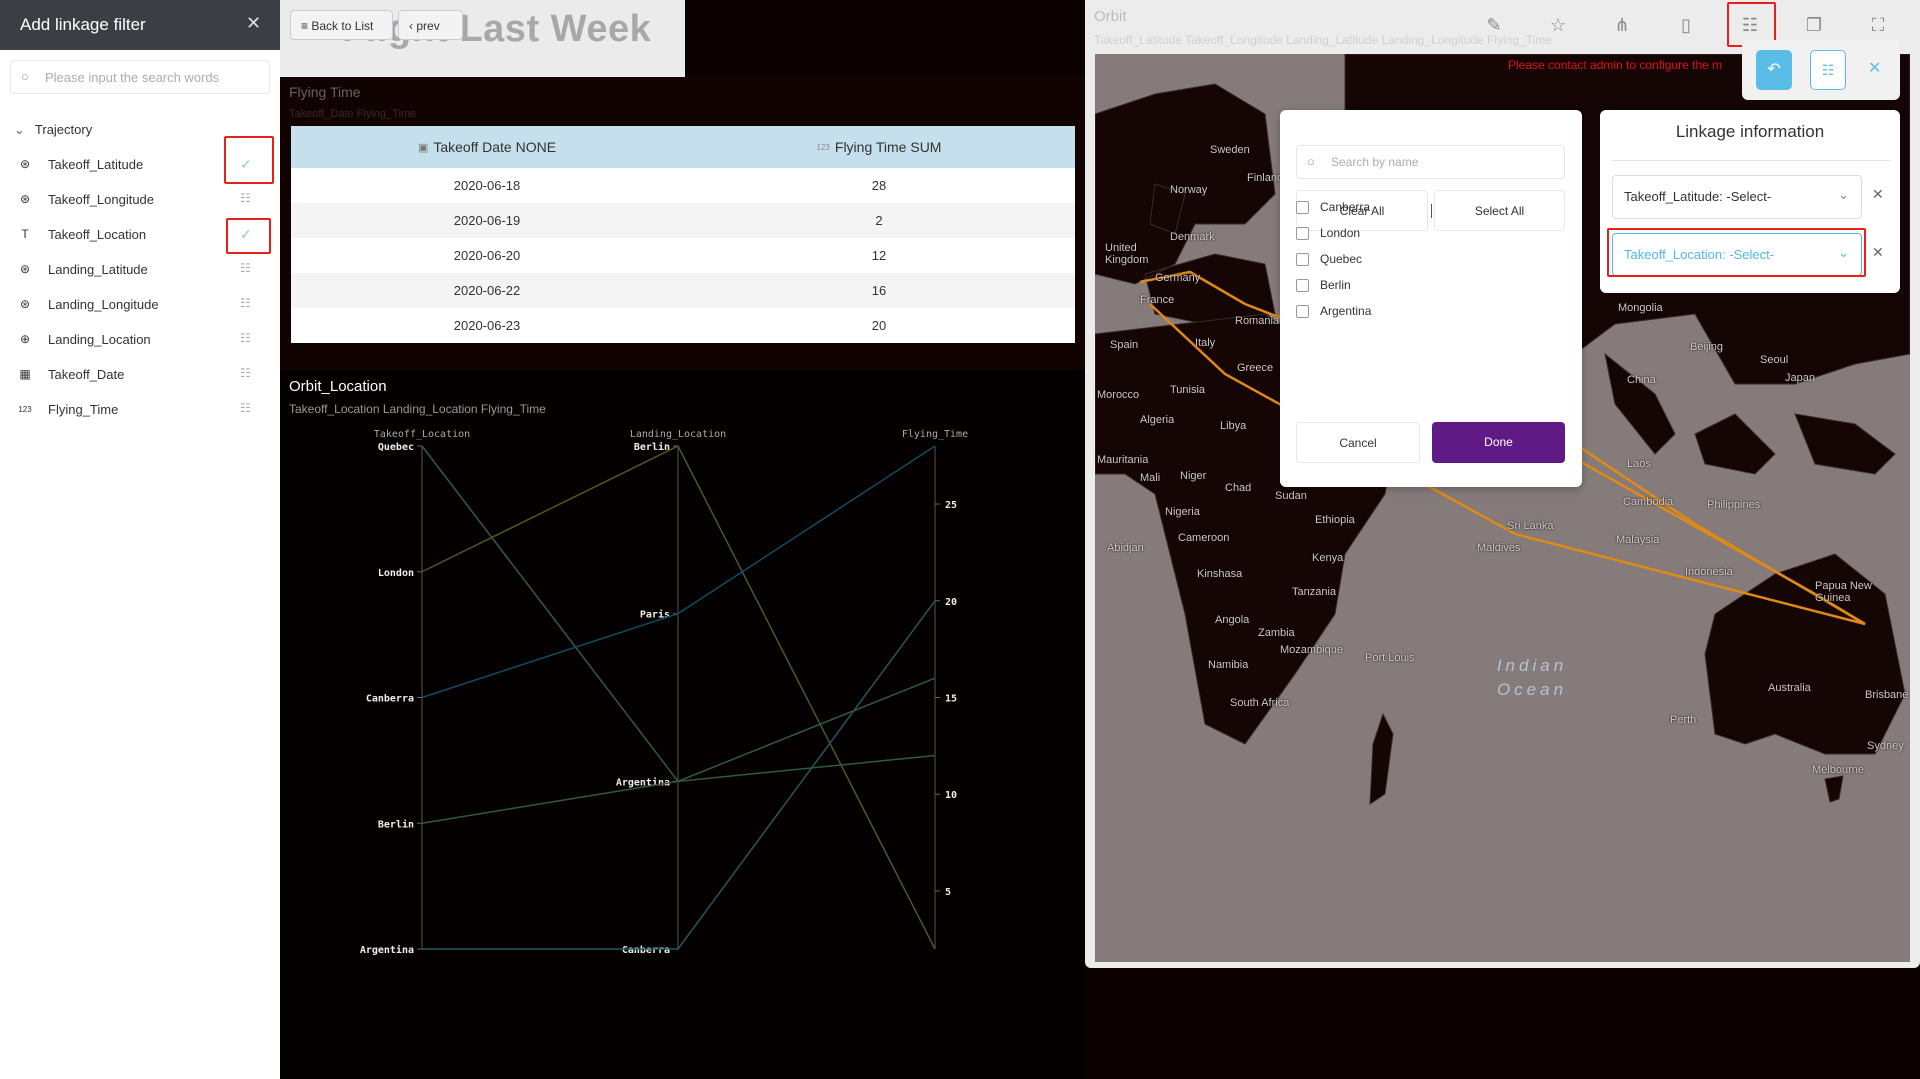  What do you see at coordinates (1396, 312) in the screenshot?
I see `option-checkbox: Argentina` at bounding box center [1396, 312].